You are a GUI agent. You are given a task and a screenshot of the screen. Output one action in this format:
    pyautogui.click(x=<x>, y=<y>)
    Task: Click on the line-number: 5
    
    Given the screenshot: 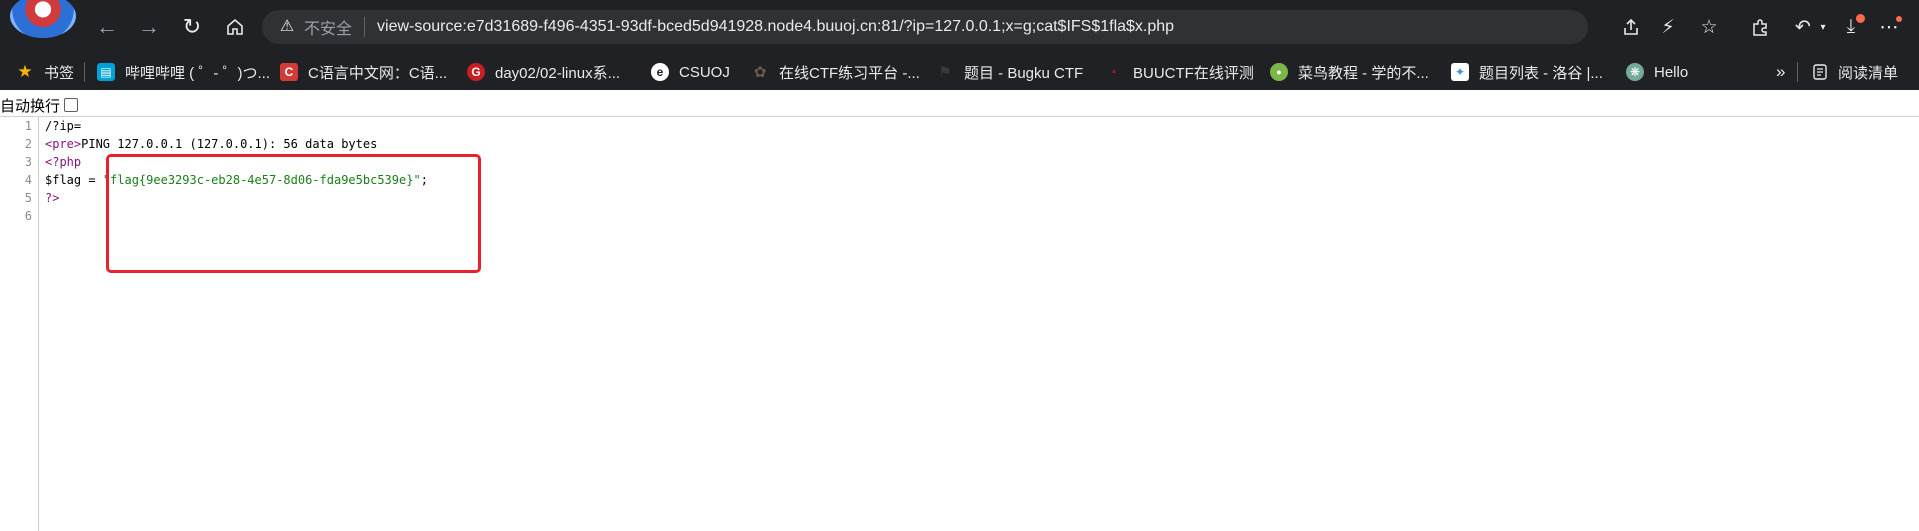 What is the action you would take?
    pyautogui.click(x=28, y=198)
    